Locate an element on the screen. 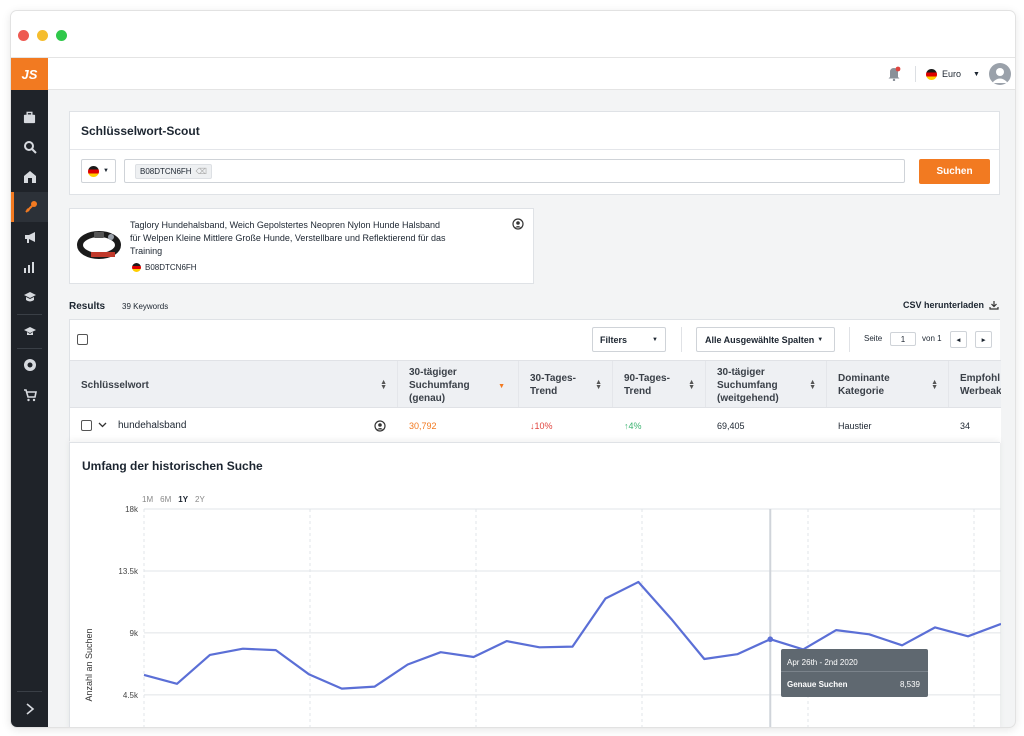 The image size is (1024, 736). row-category: Haustier is located at coordinates (855, 425).